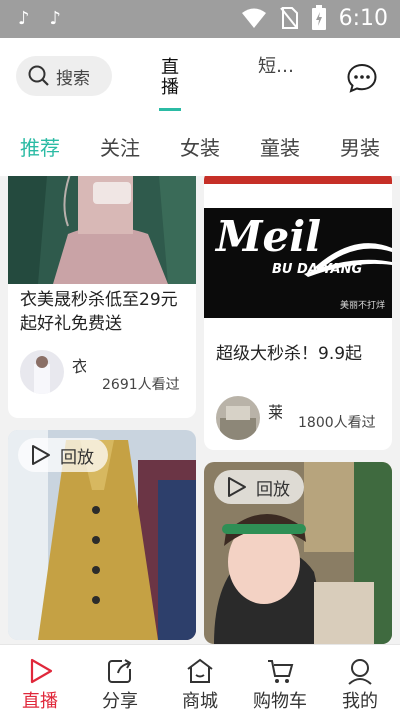 This screenshot has height=720, width=400. Describe the element at coordinates (360, 146) in the screenshot. I see `category-tab-mens: 男装` at that location.